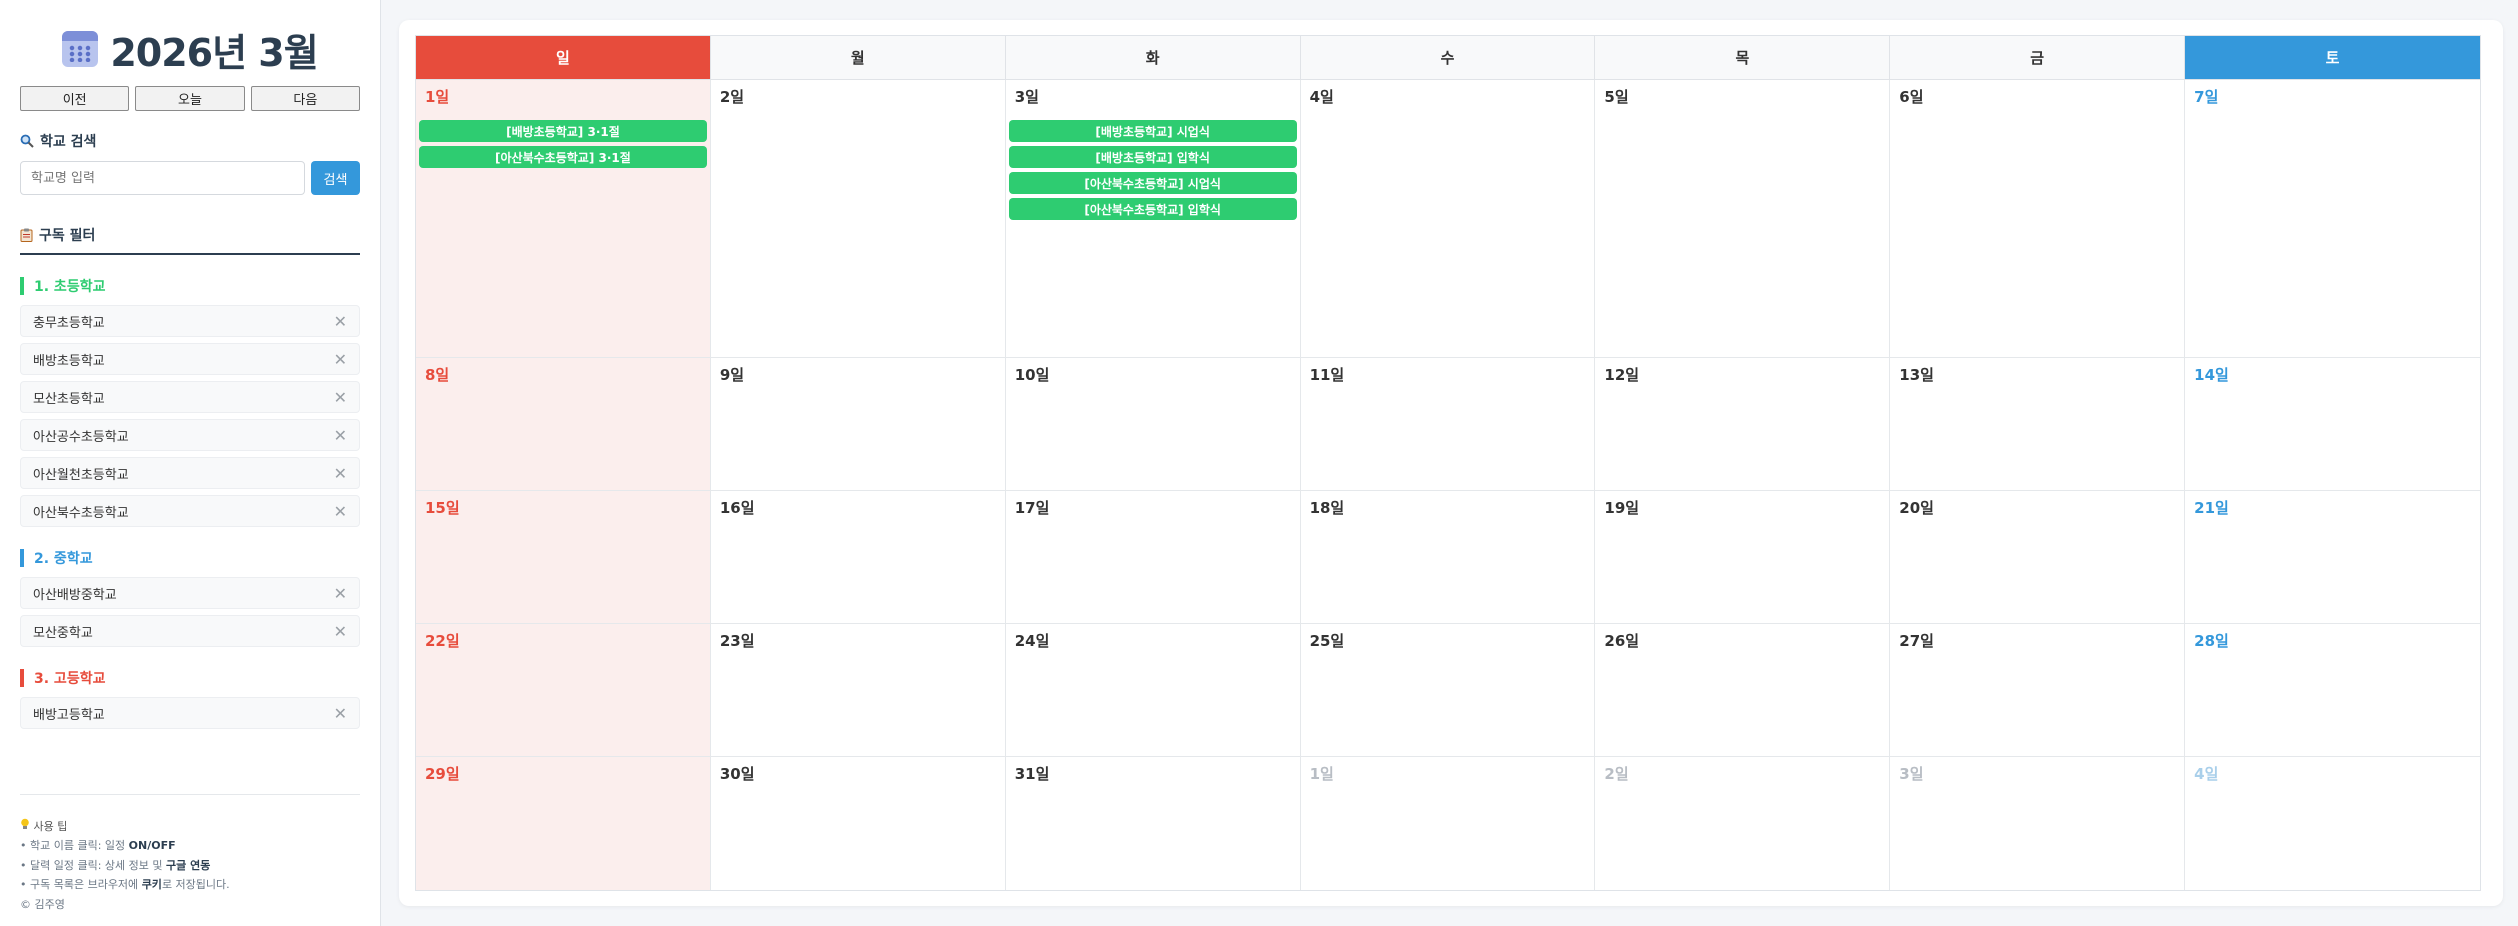  I want to click on day-cell: 26일, so click(1743, 690).